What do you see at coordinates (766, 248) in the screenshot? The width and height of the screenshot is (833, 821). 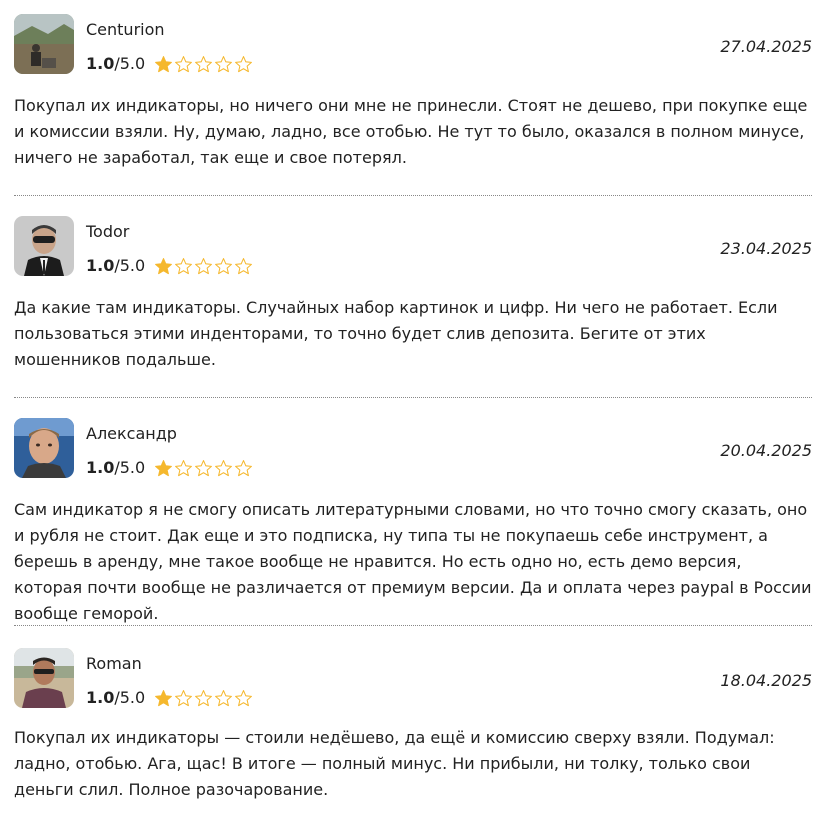 I see `review-date: 23.04.2025` at bounding box center [766, 248].